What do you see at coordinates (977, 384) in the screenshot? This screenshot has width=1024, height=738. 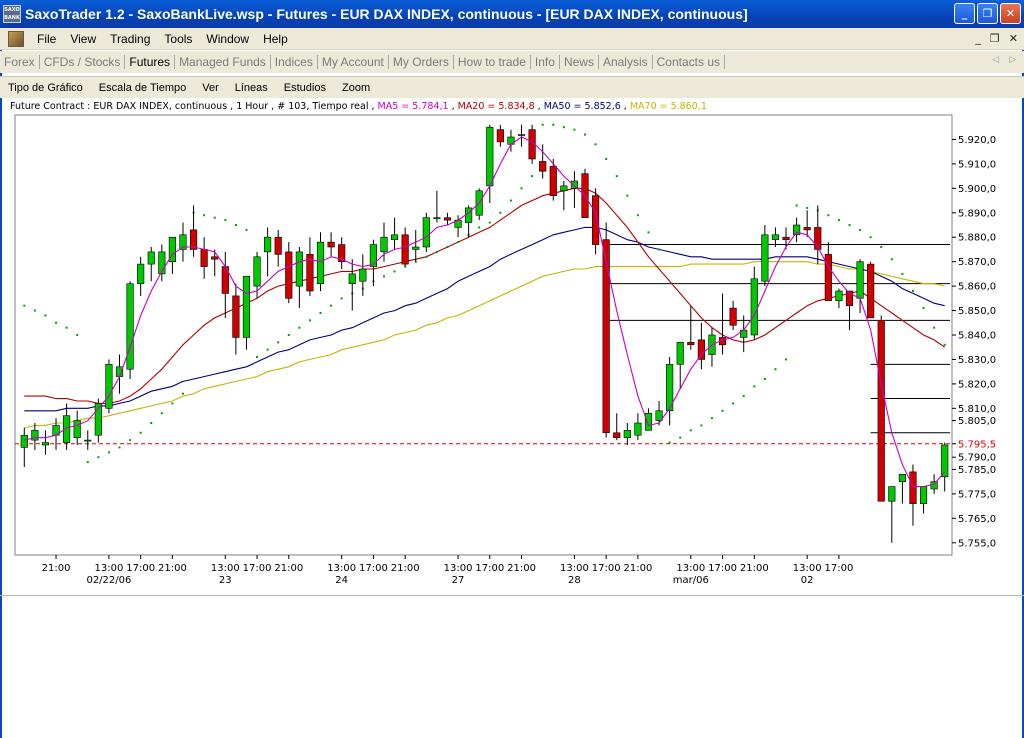 I see `y-tick-label: 5.820,0` at bounding box center [977, 384].